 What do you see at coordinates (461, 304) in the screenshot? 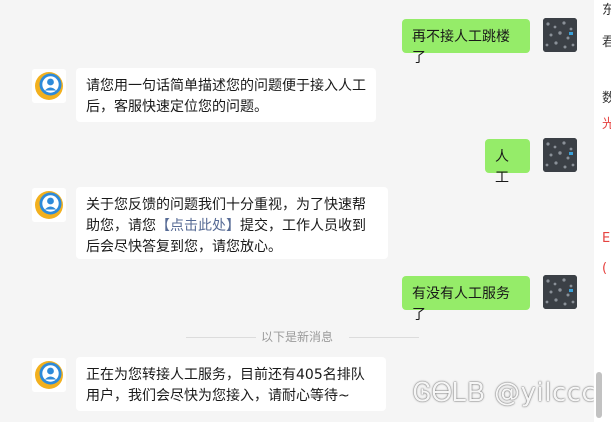
I see `message-text: 有没有人工服务了` at bounding box center [461, 304].